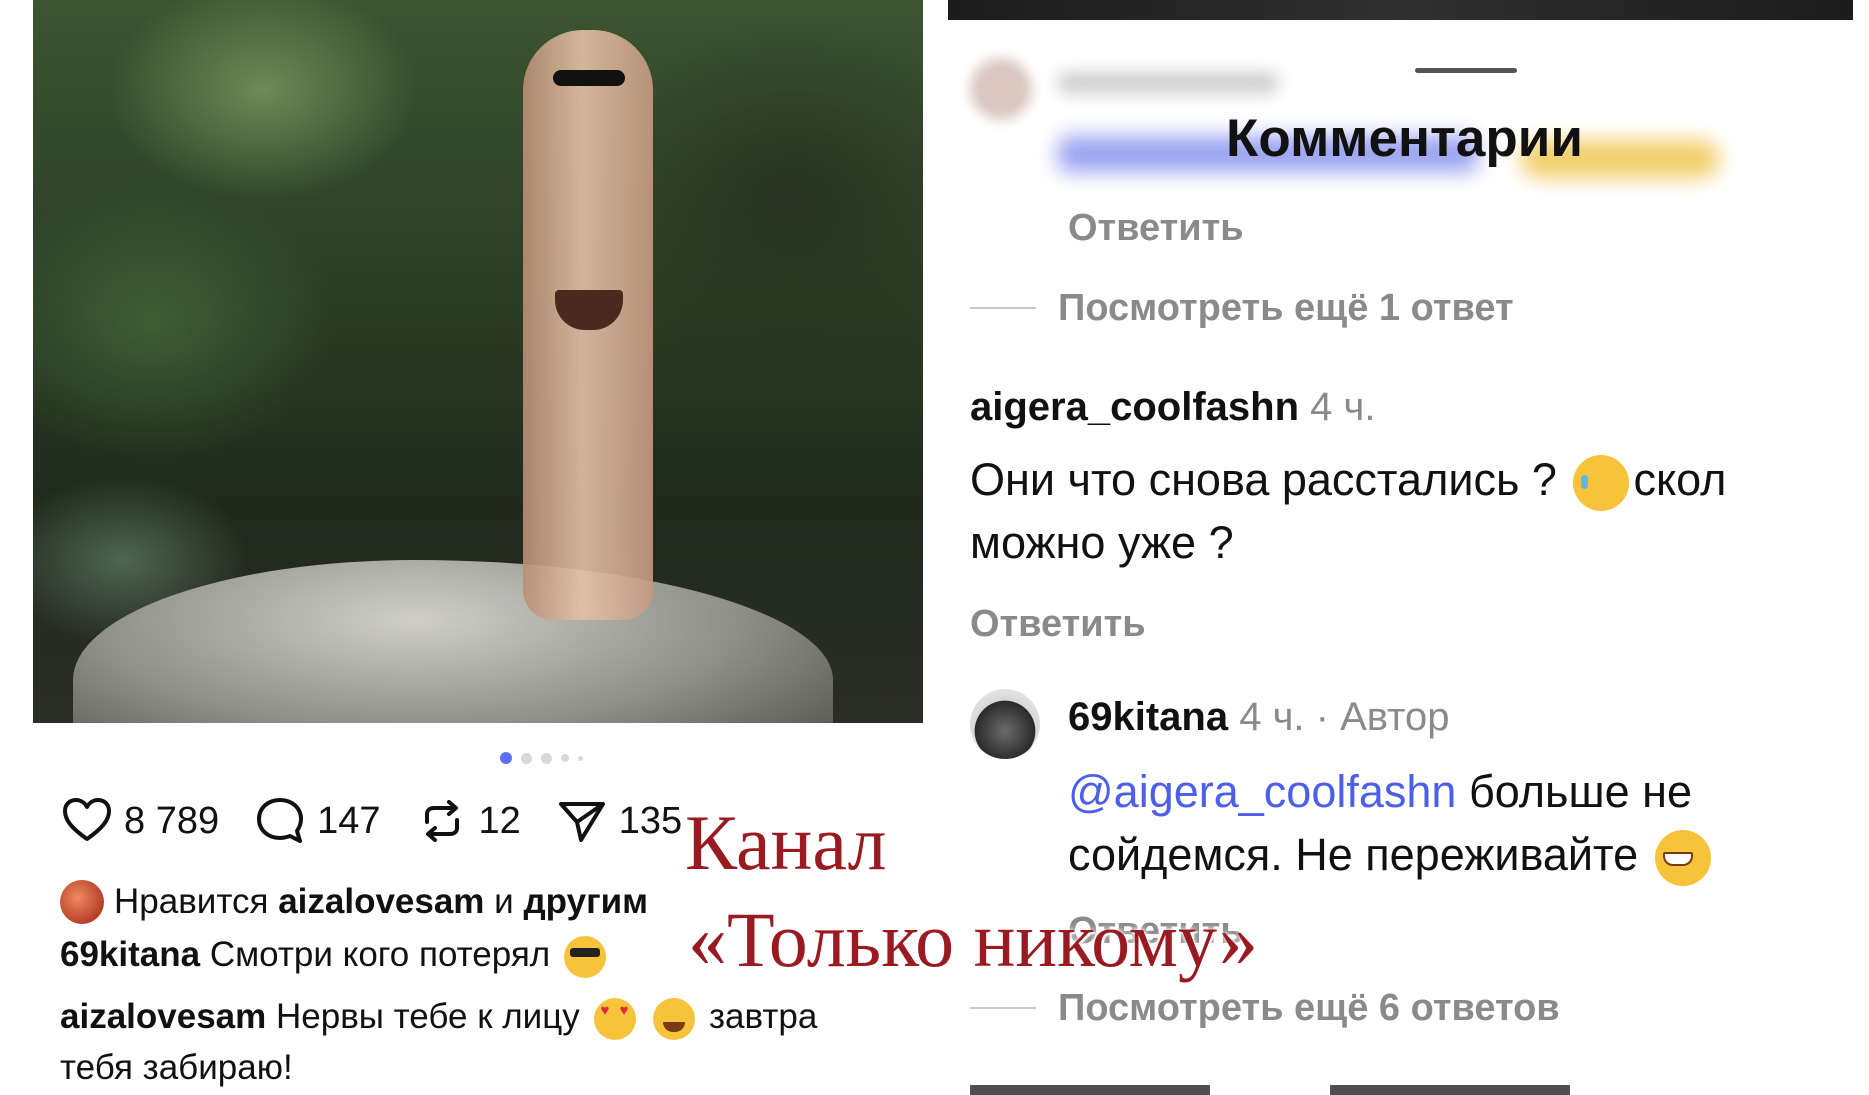 Image resolution: width=1869 pixels, height=1095 pixels. Describe the element at coordinates (1262, 791) in the screenshot. I see `comment-mention: @aigera_coolfashn` at that location.